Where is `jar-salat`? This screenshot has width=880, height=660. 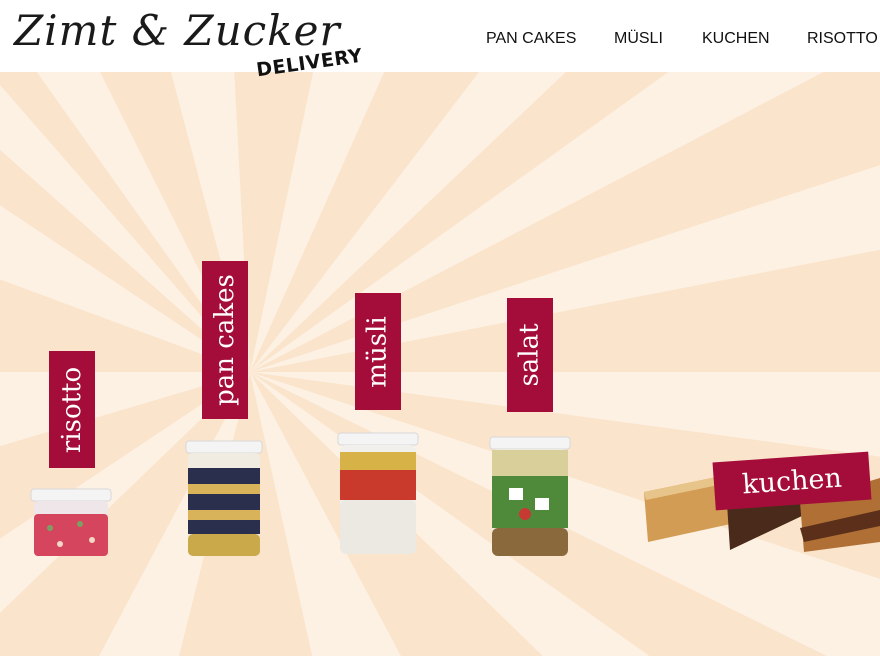 jar-salat is located at coordinates (530, 497).